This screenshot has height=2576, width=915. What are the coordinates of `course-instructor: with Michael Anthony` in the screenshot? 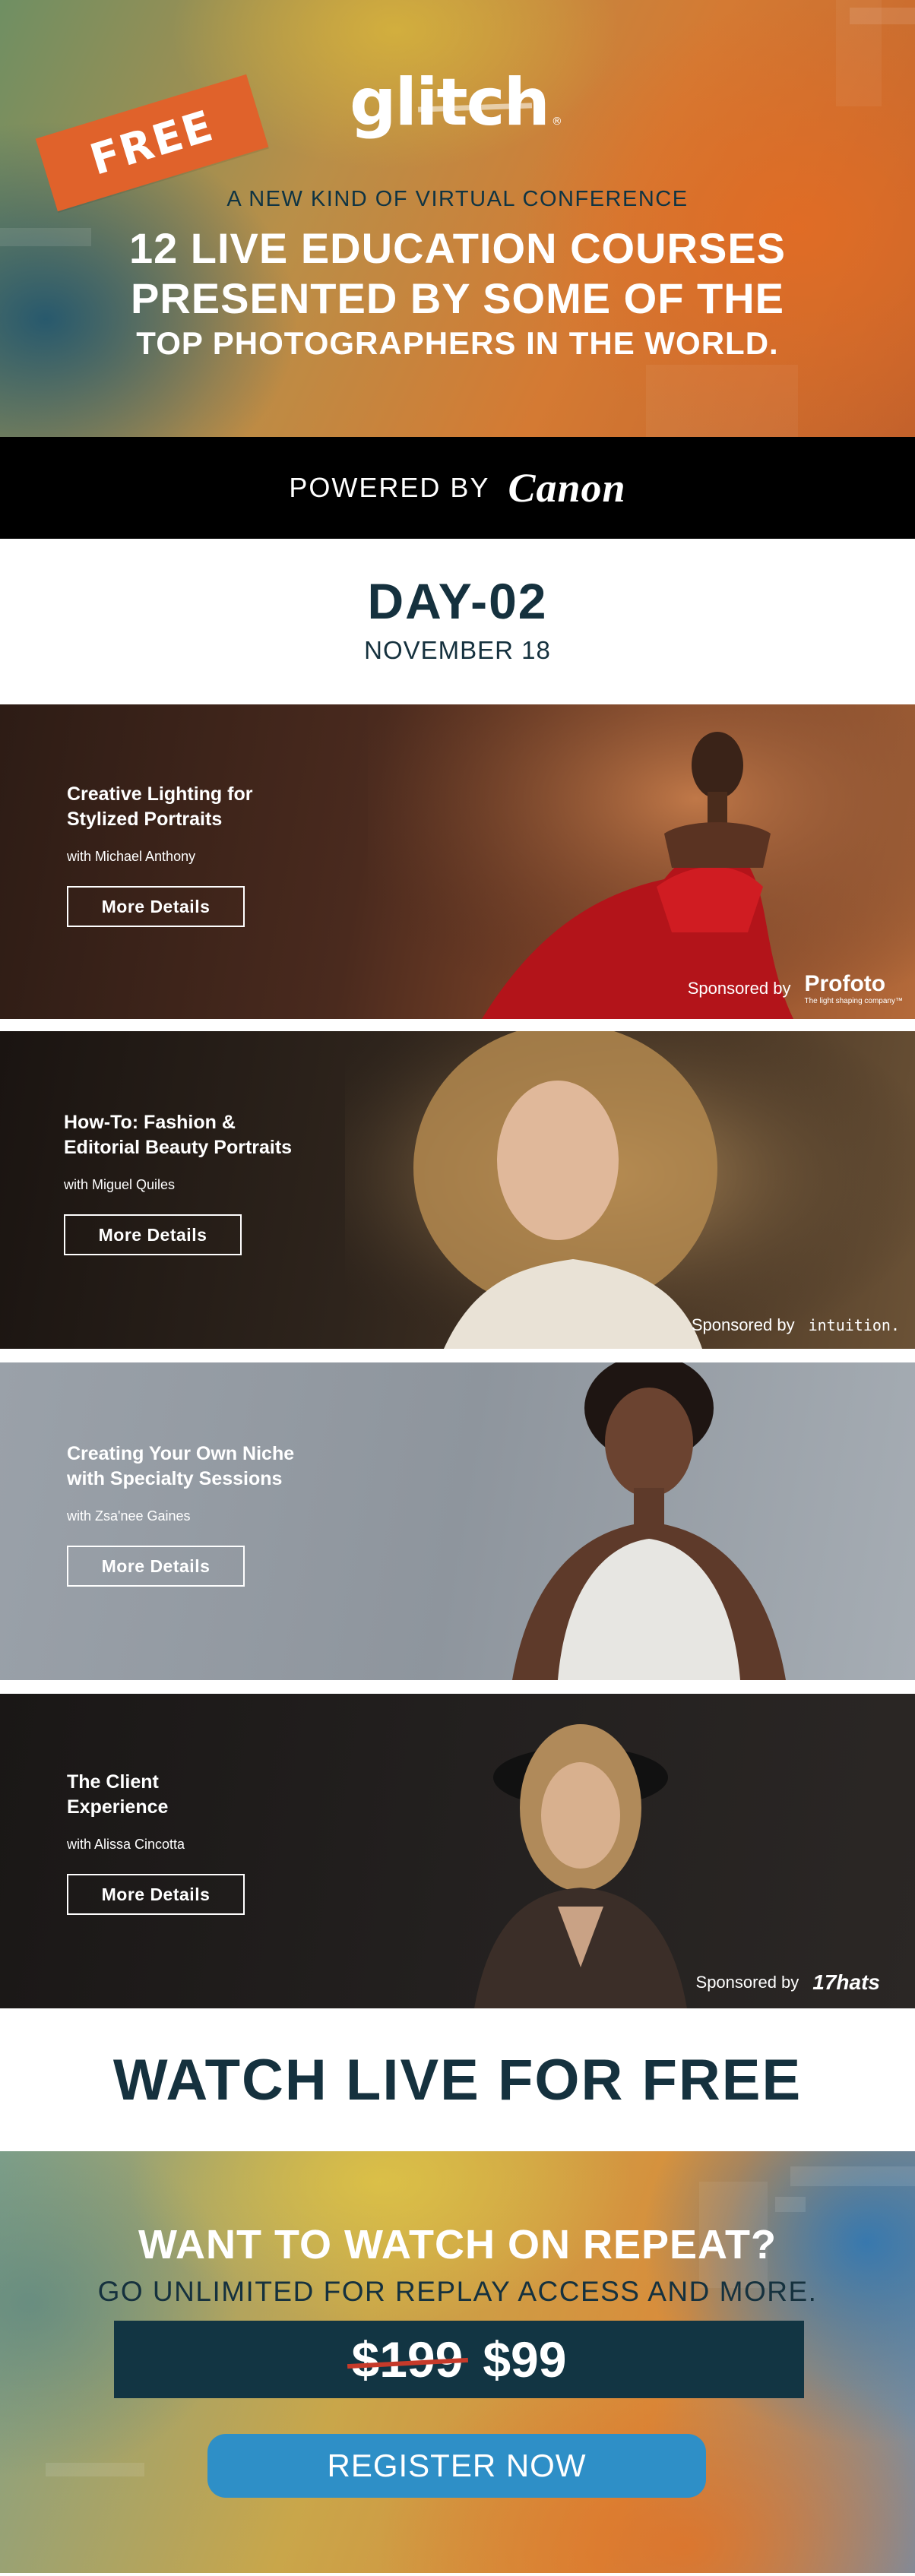 It's located at (131, 856).